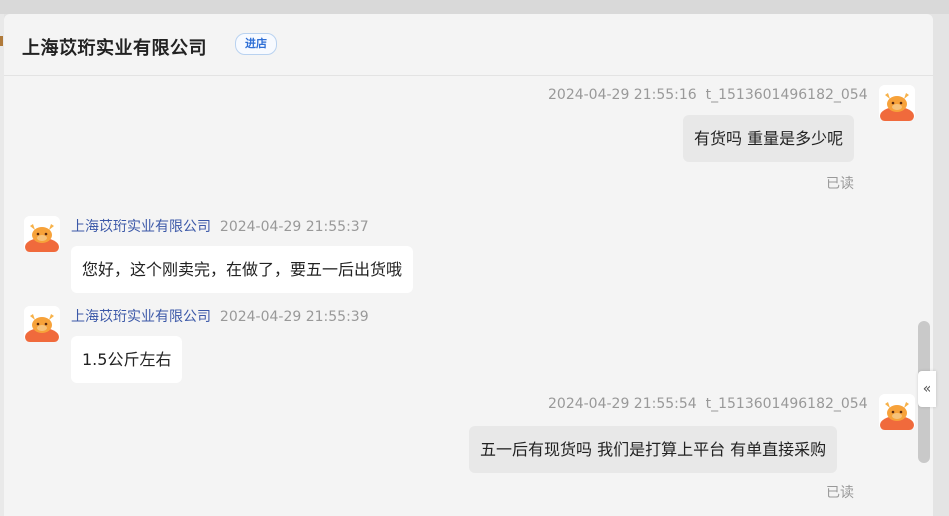 This screenshot has width=949, height=516. I want to click on message-bubble: 五一后有现货吗 我们是打算上平台 有单直接采购, so click(653, 449).